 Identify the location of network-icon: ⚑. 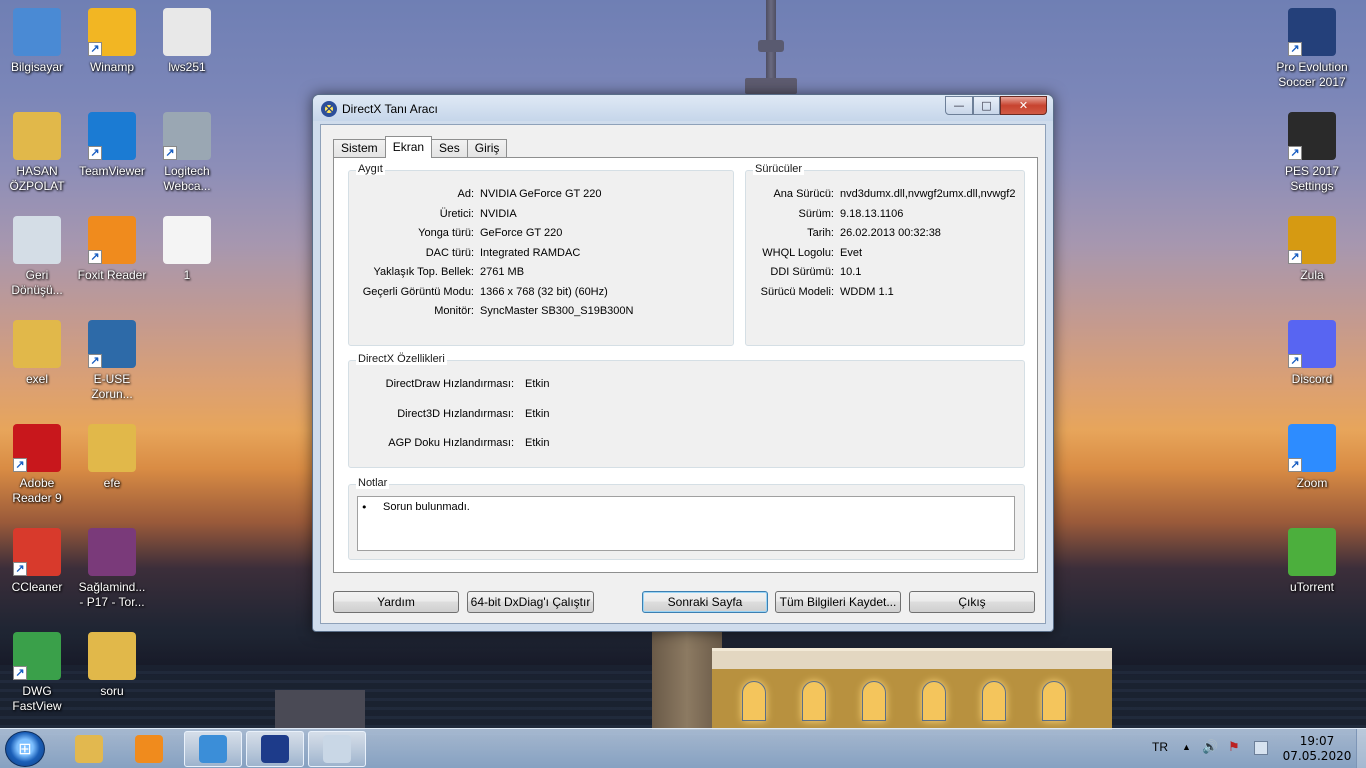
(1234, 753).